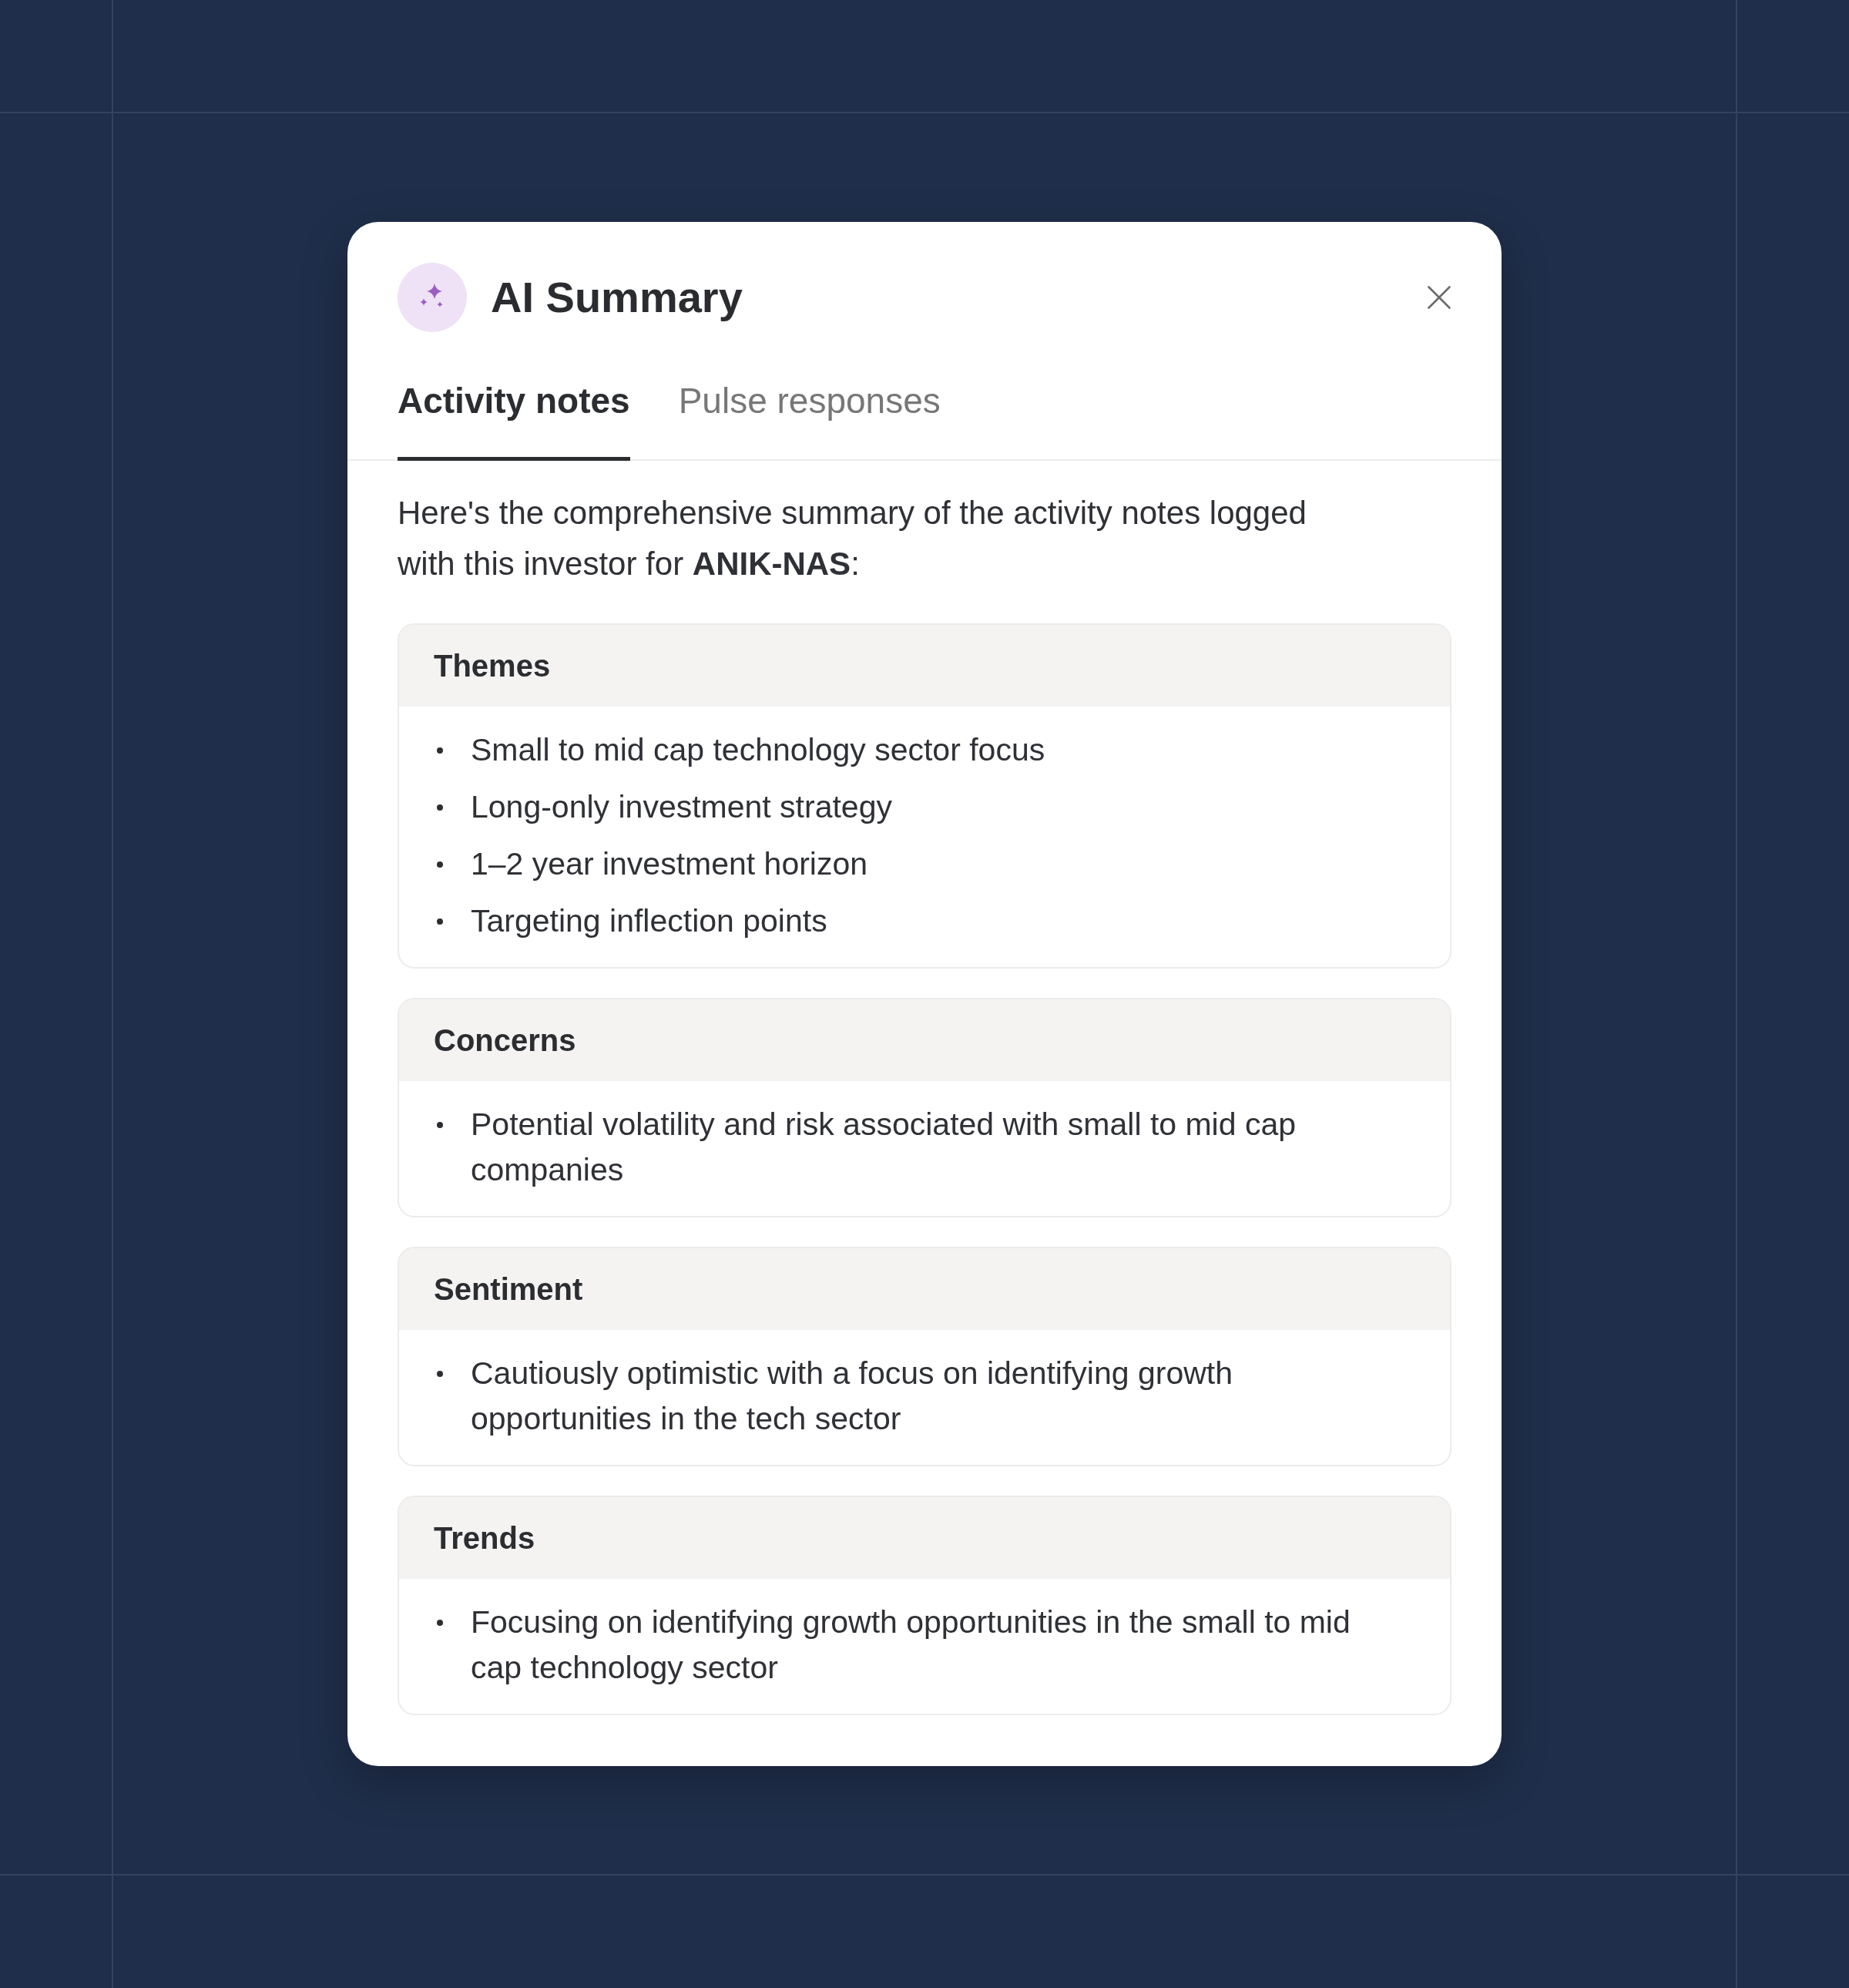 Image resolution: width=1849 pixels, height=1988 pixels. I want to click on tab: Pulse responses, so click(809, 419).